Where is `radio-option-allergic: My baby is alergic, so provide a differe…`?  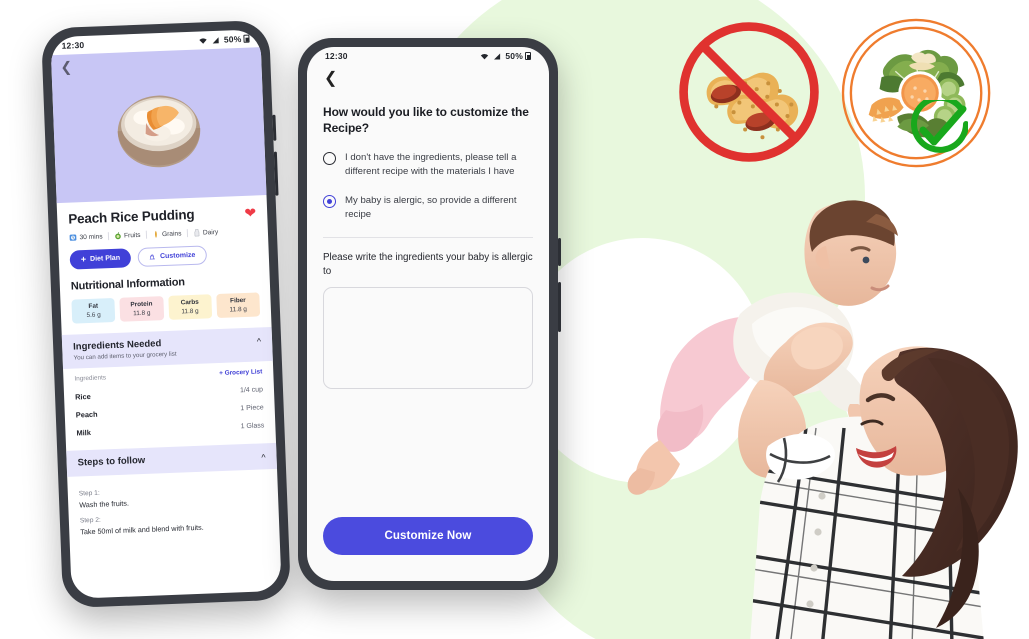 radio-option-allergic: My baby is alergic, so provide a differe… is located at coordinates (428, 208).